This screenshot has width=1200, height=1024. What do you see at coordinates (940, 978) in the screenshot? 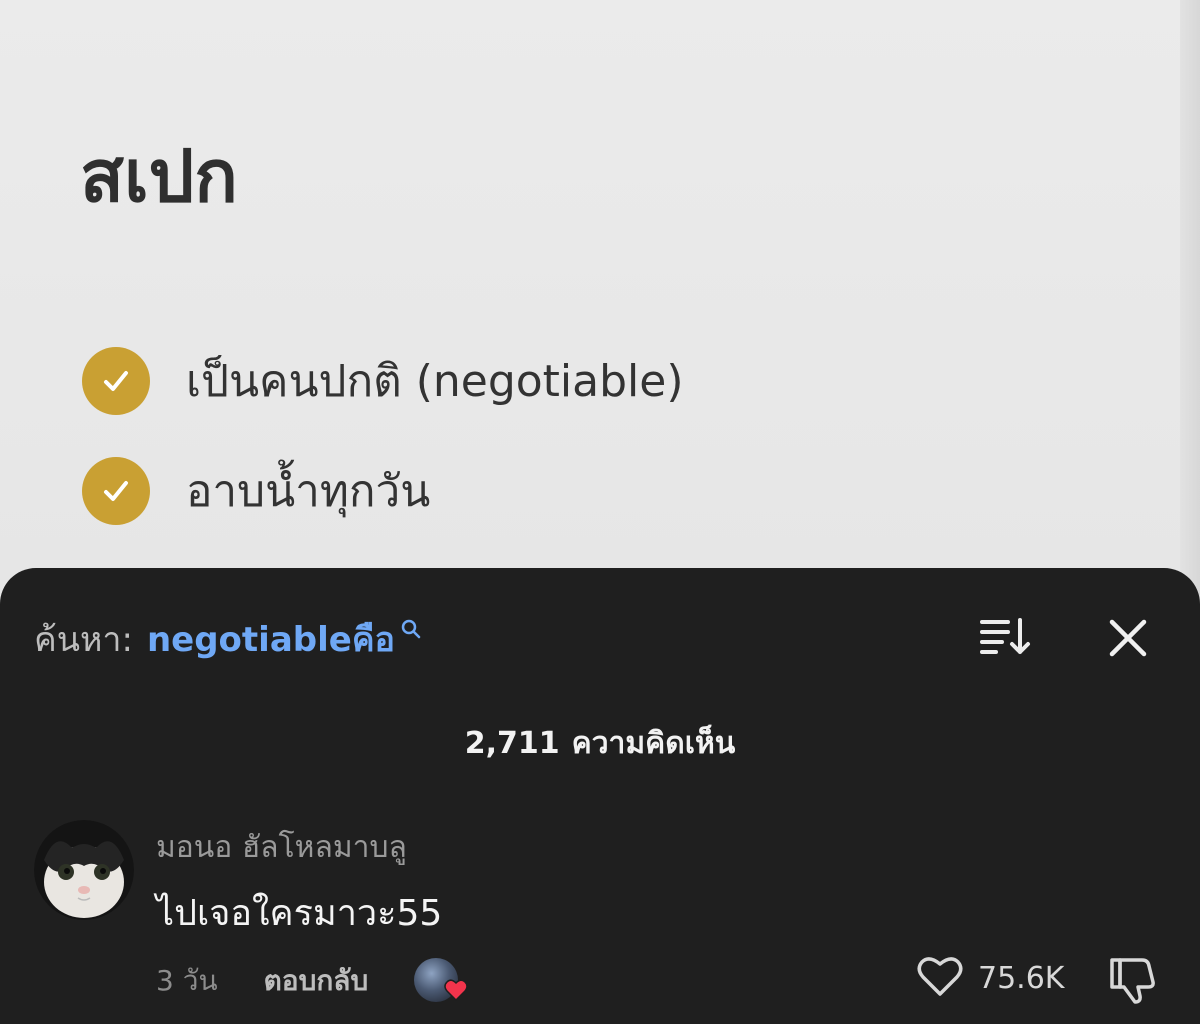
I see `heart-outline-icon` at bounding box center [940, 978].